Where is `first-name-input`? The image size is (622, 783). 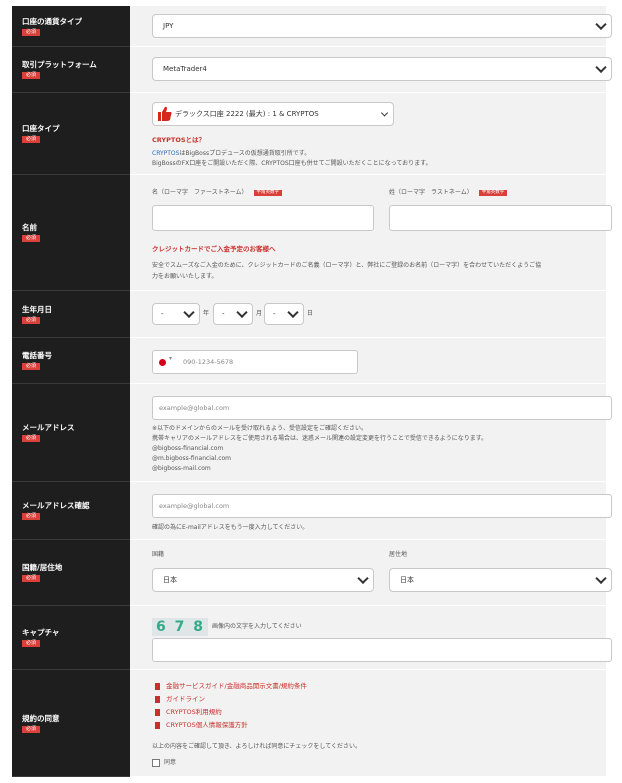
first-name-input is located at coordinates (263, 218).